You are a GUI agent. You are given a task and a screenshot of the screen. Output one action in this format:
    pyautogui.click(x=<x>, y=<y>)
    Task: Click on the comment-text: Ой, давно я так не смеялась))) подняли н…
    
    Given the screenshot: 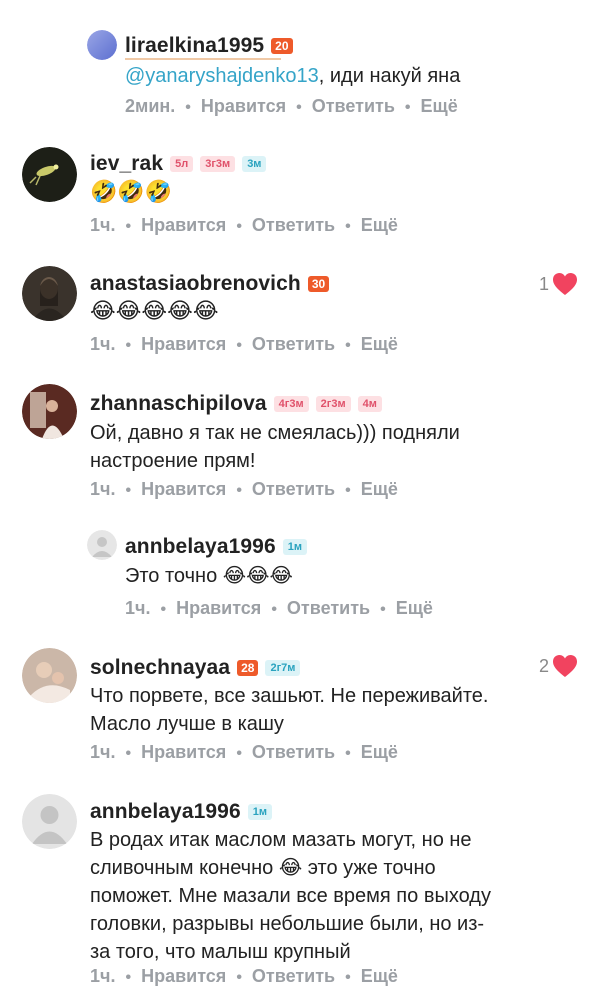 What is the action you would take?
    pyautogui.click(x=275, y=447)
    